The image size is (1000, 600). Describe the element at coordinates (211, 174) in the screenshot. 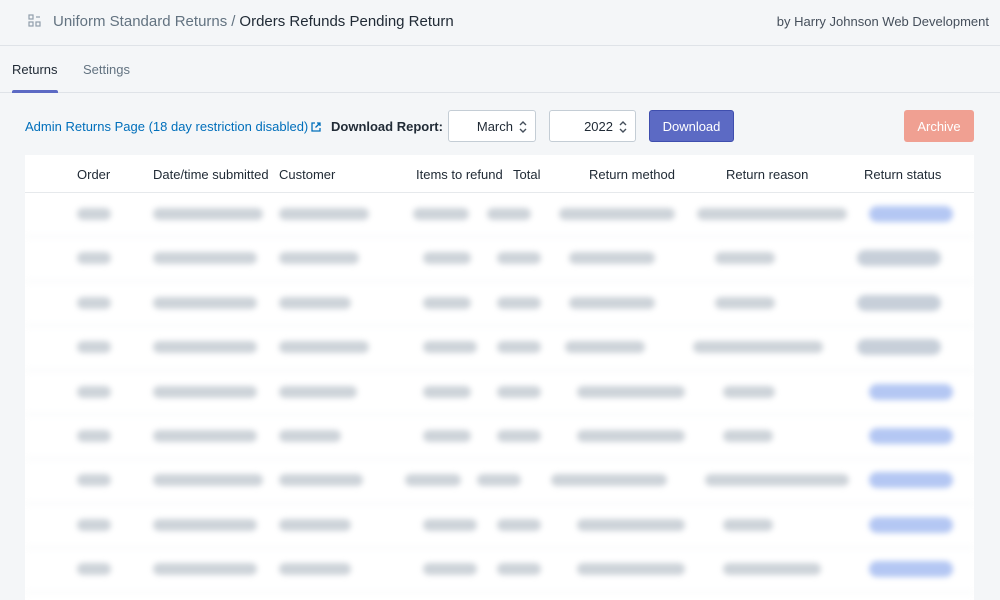

I see `column-date-submitted: Date/time submitted` at that location.